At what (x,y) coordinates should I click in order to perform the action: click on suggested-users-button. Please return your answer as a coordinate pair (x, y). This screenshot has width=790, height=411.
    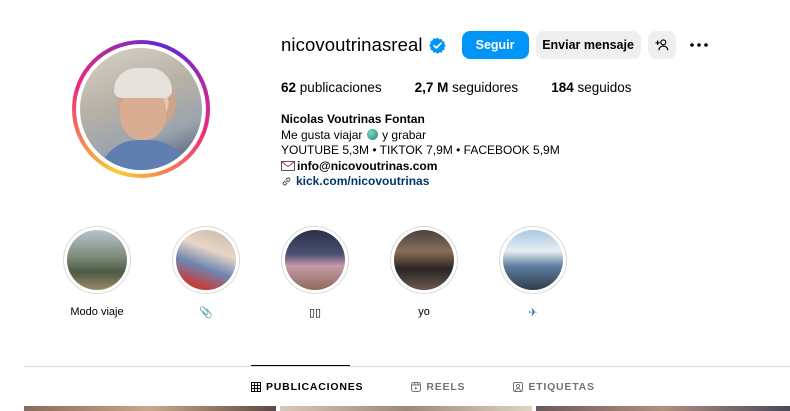
    Looking at the image, I should click on (661, 45).